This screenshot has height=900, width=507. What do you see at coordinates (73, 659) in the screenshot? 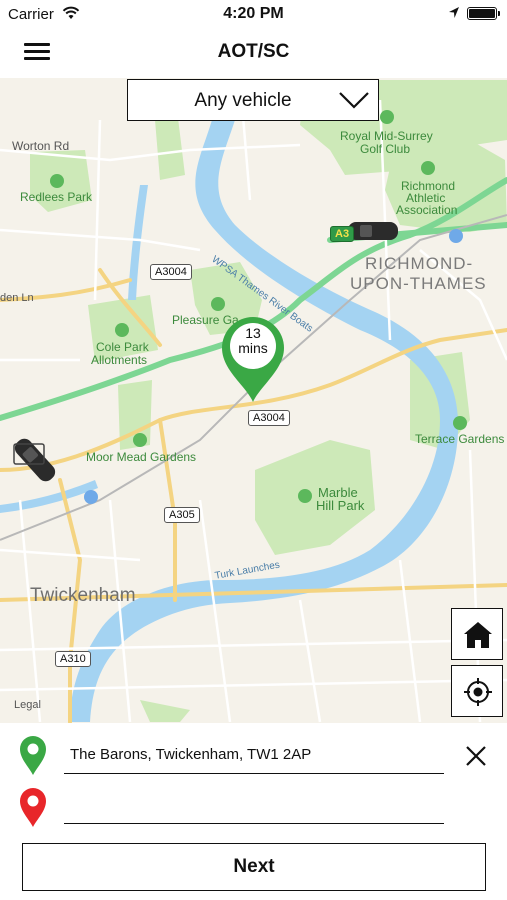
I see `road-shield: A310` at bounding box center [73, 659].